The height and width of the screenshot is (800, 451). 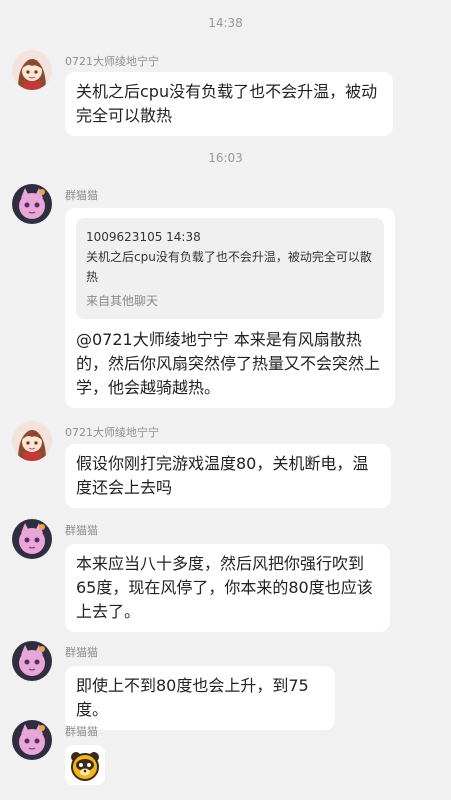 I want to click on timestamp: 16:03, so click(x=225, y=158).